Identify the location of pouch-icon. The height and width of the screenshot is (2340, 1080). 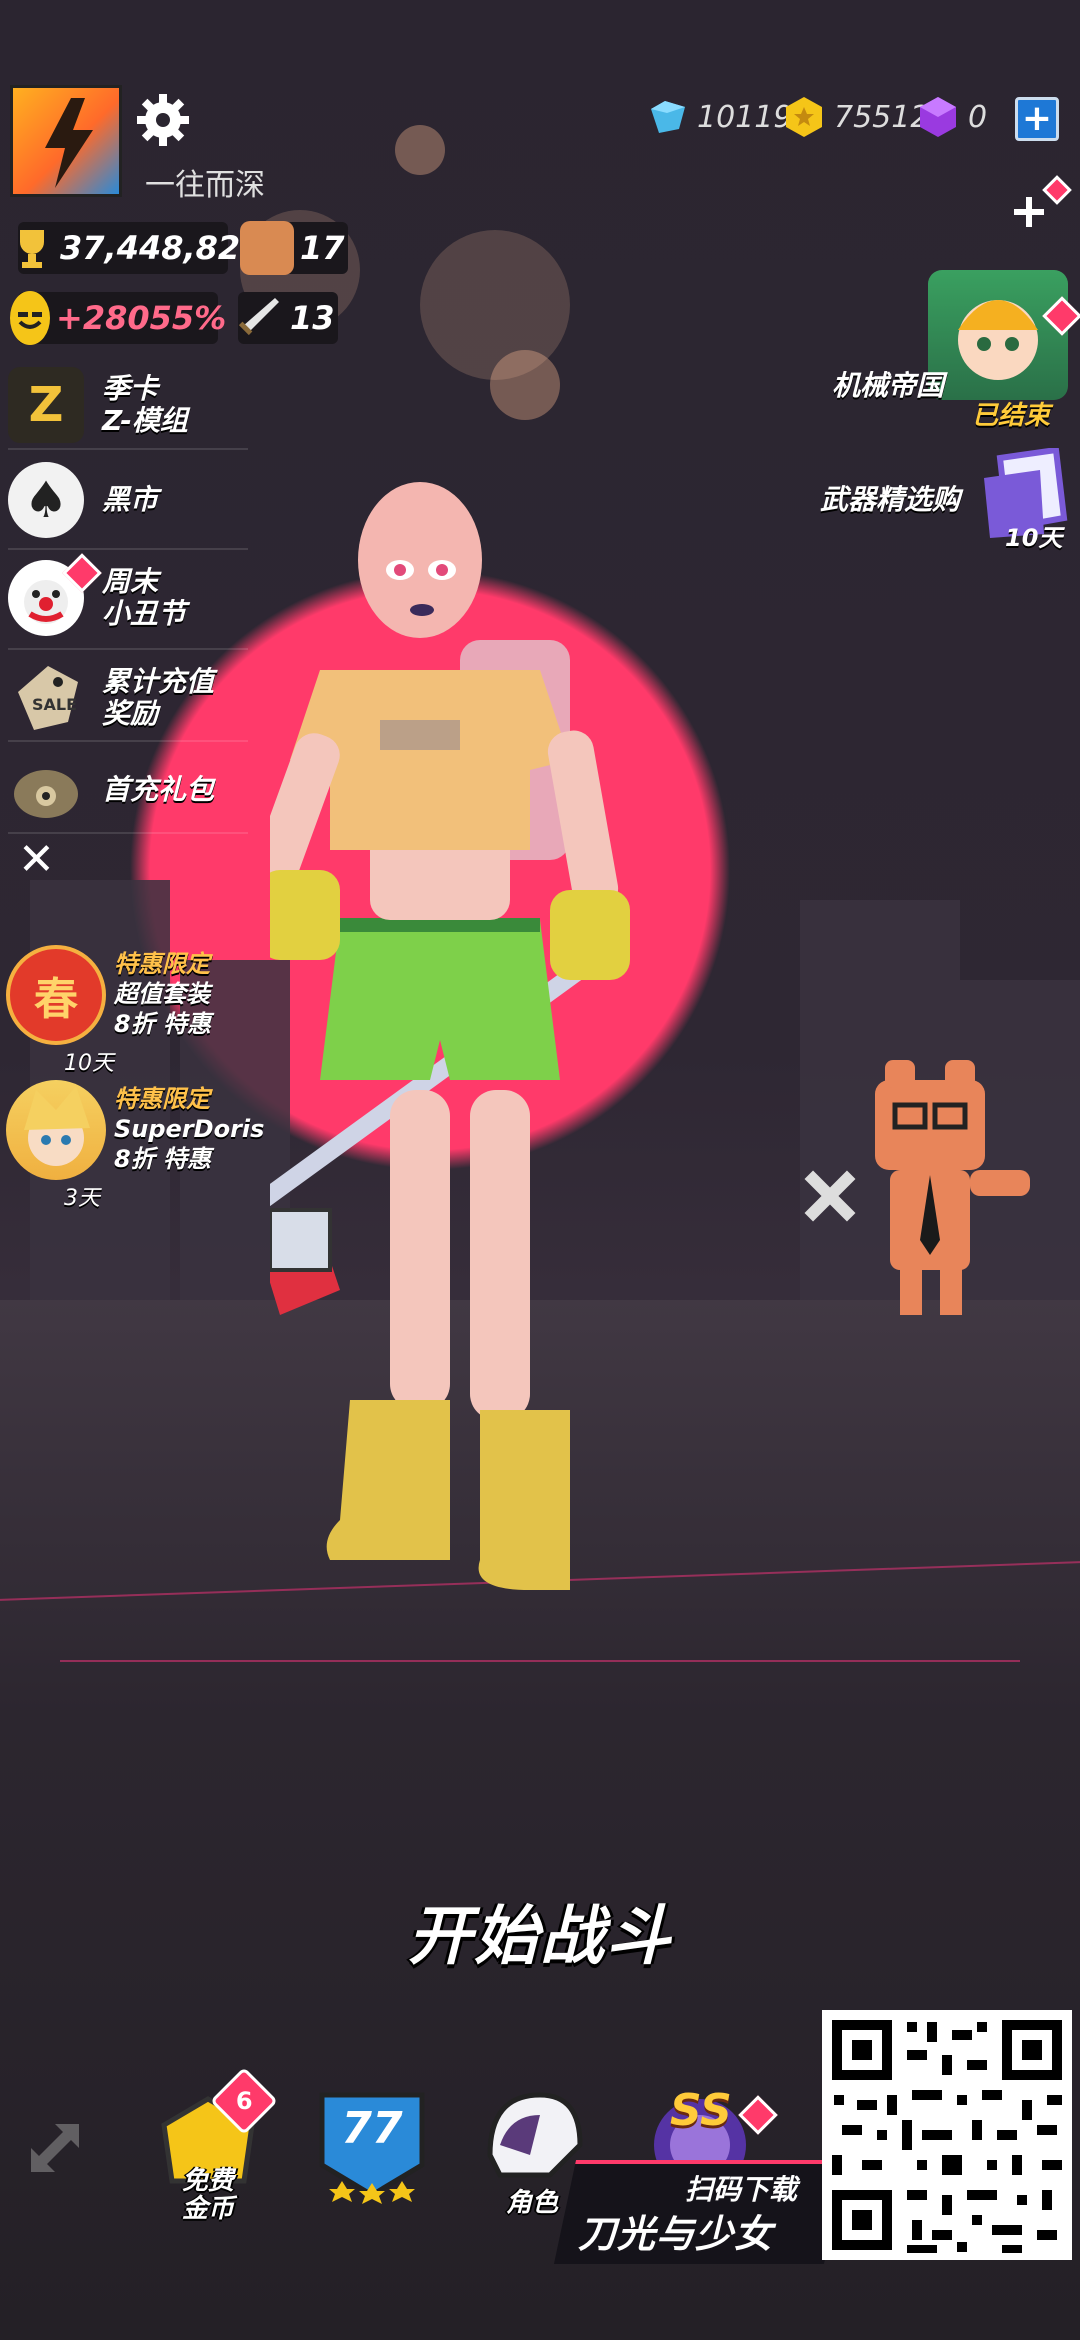
(46, 790).